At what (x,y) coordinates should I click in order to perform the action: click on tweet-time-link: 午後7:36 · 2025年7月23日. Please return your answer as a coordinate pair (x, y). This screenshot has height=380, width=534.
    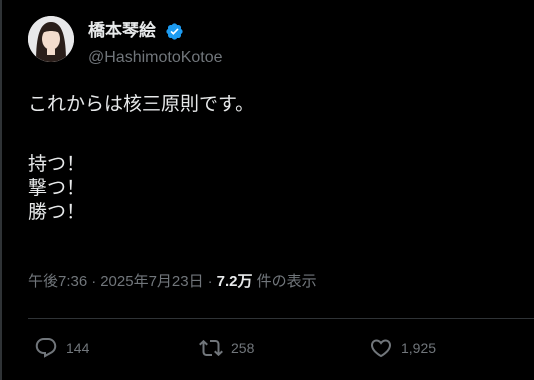
    Looking at the image, I should click on (116, 281).